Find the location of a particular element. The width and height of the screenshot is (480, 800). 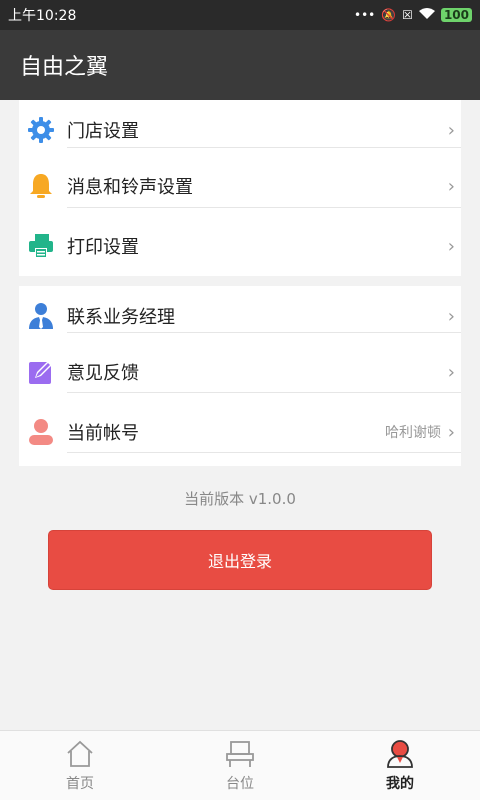

logout-button: 退出登录 is located at coordinates (240, 560).